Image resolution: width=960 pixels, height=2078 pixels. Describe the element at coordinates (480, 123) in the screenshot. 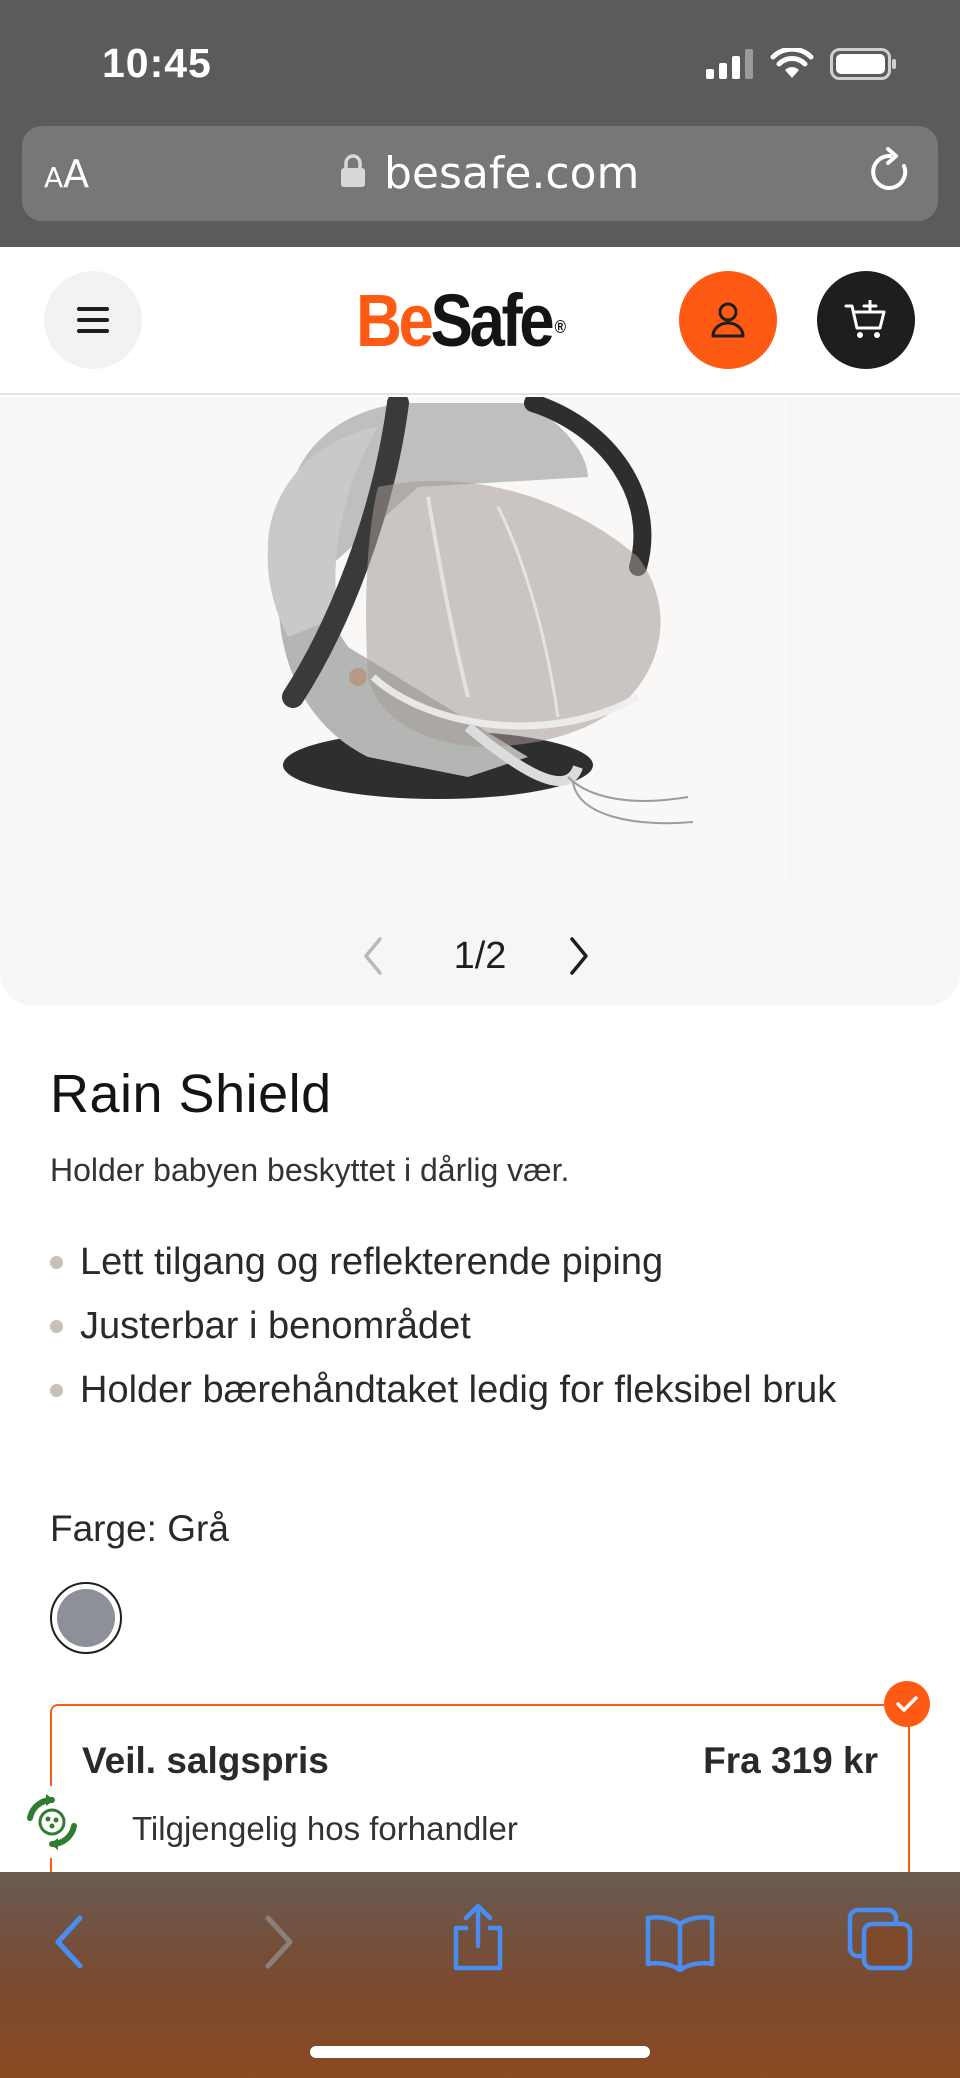

I see `browser-chrome: 10:45 AA besafe.com` at that location.